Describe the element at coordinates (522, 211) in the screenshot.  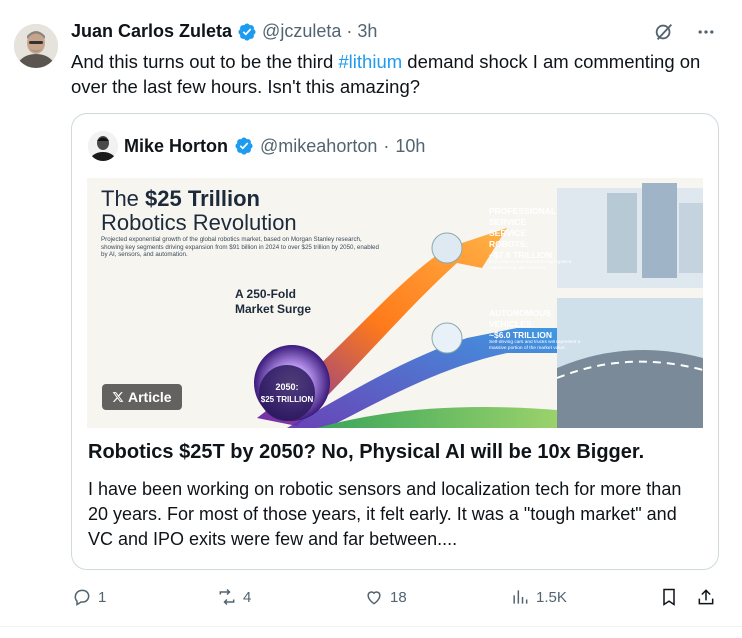
I see `image-seg1-line1: PROFESSIONAL` at that location.